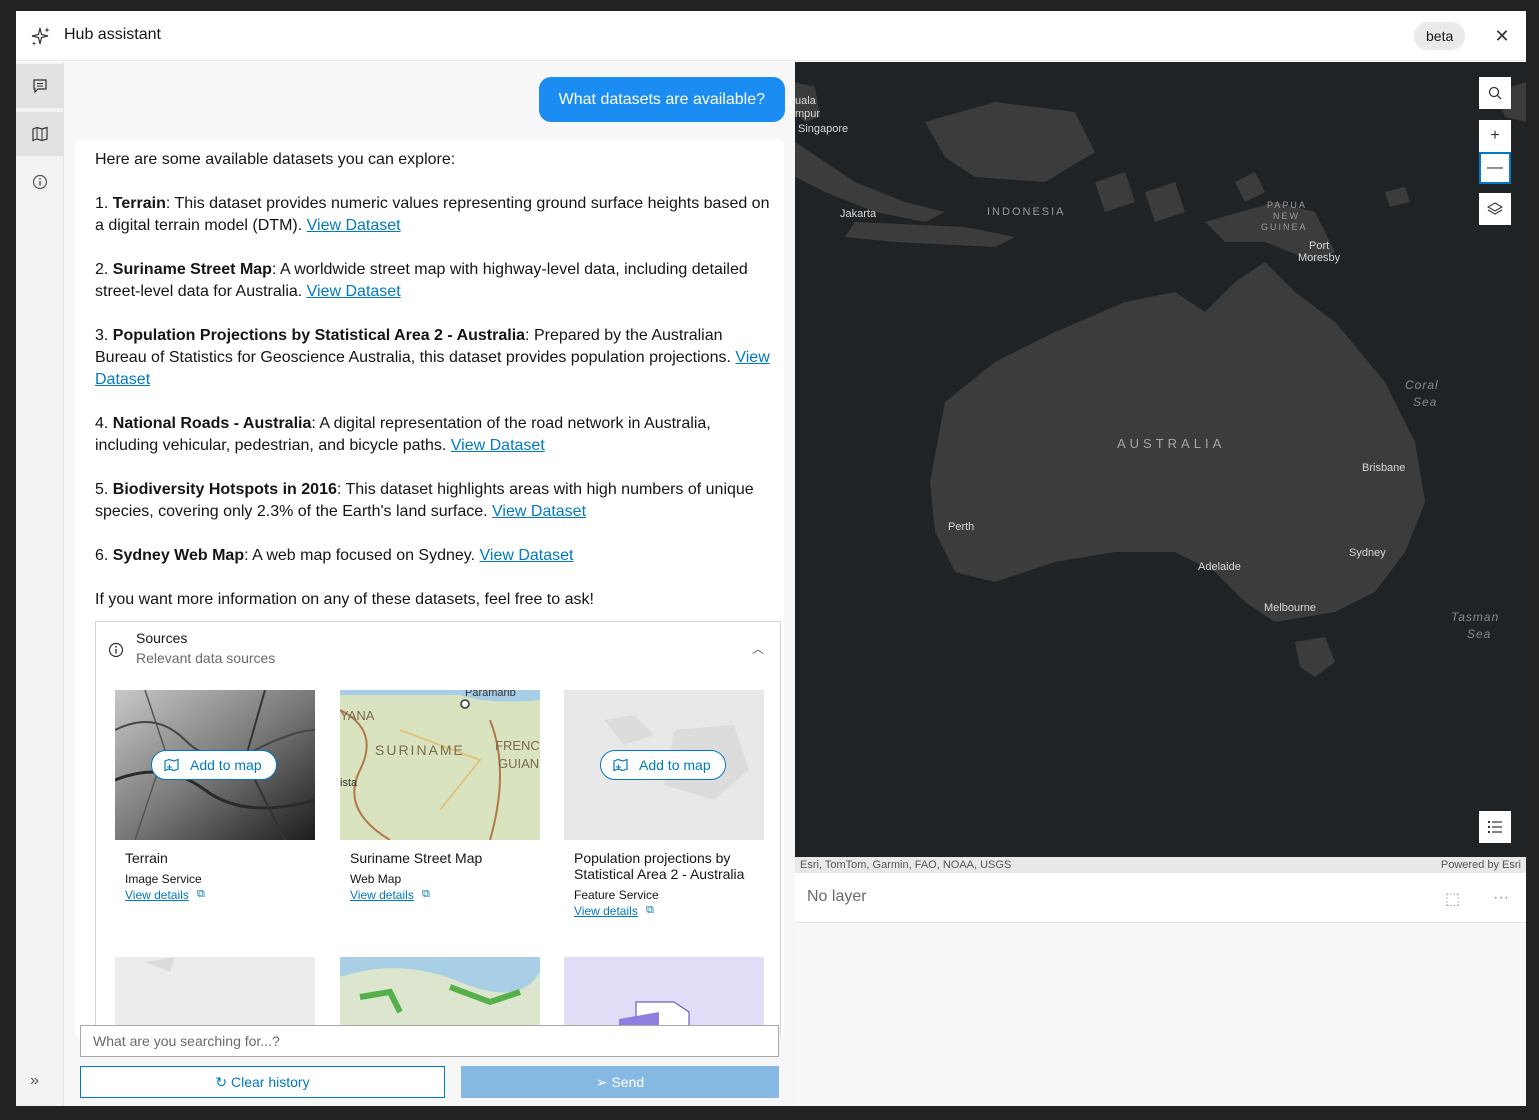 This screenshot has width=1539, height=1120. Describe the element at coordinates (221, 1082) in the screenshot. I see `refresh-icon: ↻` at that location.